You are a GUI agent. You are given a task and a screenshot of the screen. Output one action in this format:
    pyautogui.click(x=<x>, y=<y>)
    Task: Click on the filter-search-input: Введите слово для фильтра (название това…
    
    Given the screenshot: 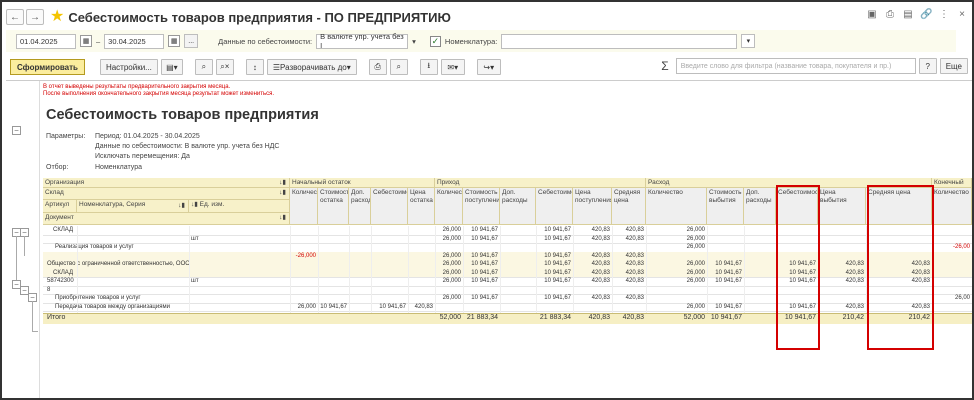 What is the action you would take?
    pyautogui.click(x=795, y=66)
    